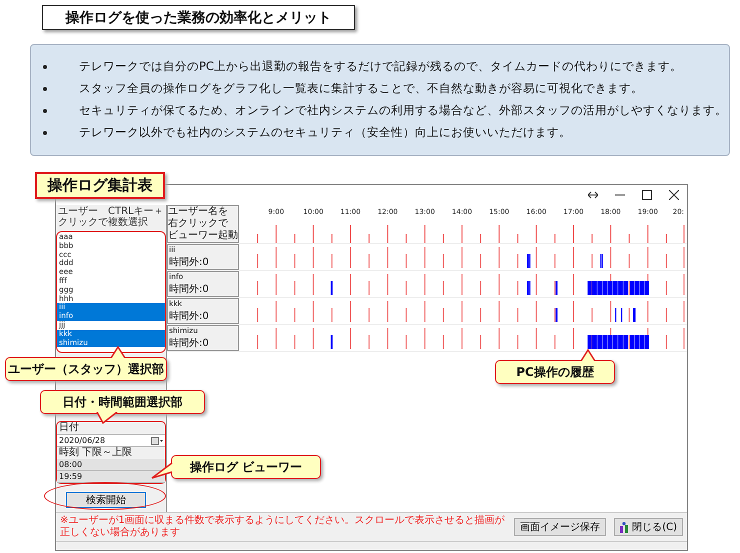 The width and height of the screenshot is (740, 553). I want to click on benefit-text: テレワーク以外でも社内のシステムのセキュリティ（安全性）向上にお使いいただけます。, so click(325, 132).